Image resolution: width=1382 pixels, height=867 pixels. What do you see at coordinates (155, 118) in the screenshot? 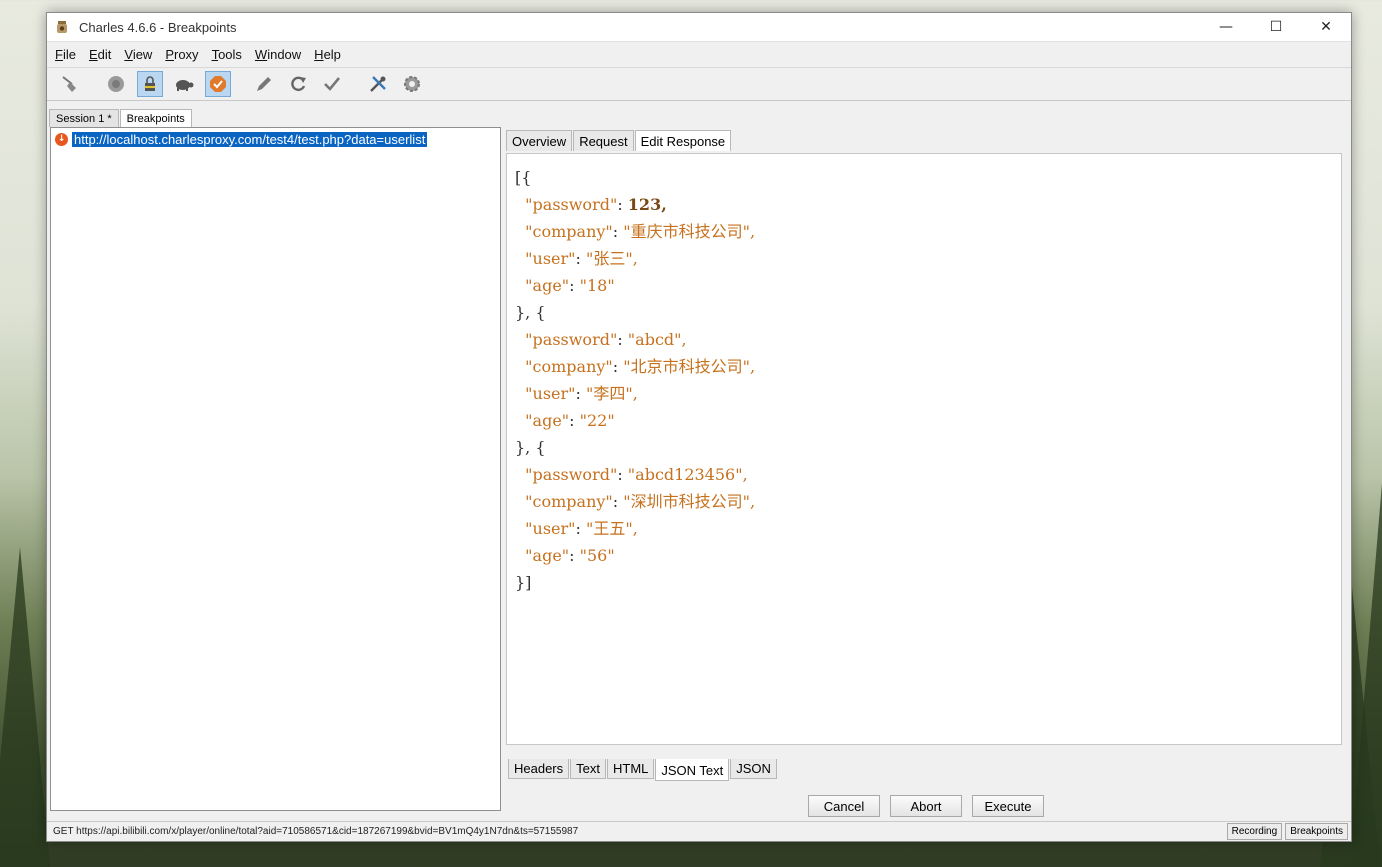
I see `tab-breakpoints: Breakpoints` at bounding box center [155, 118].